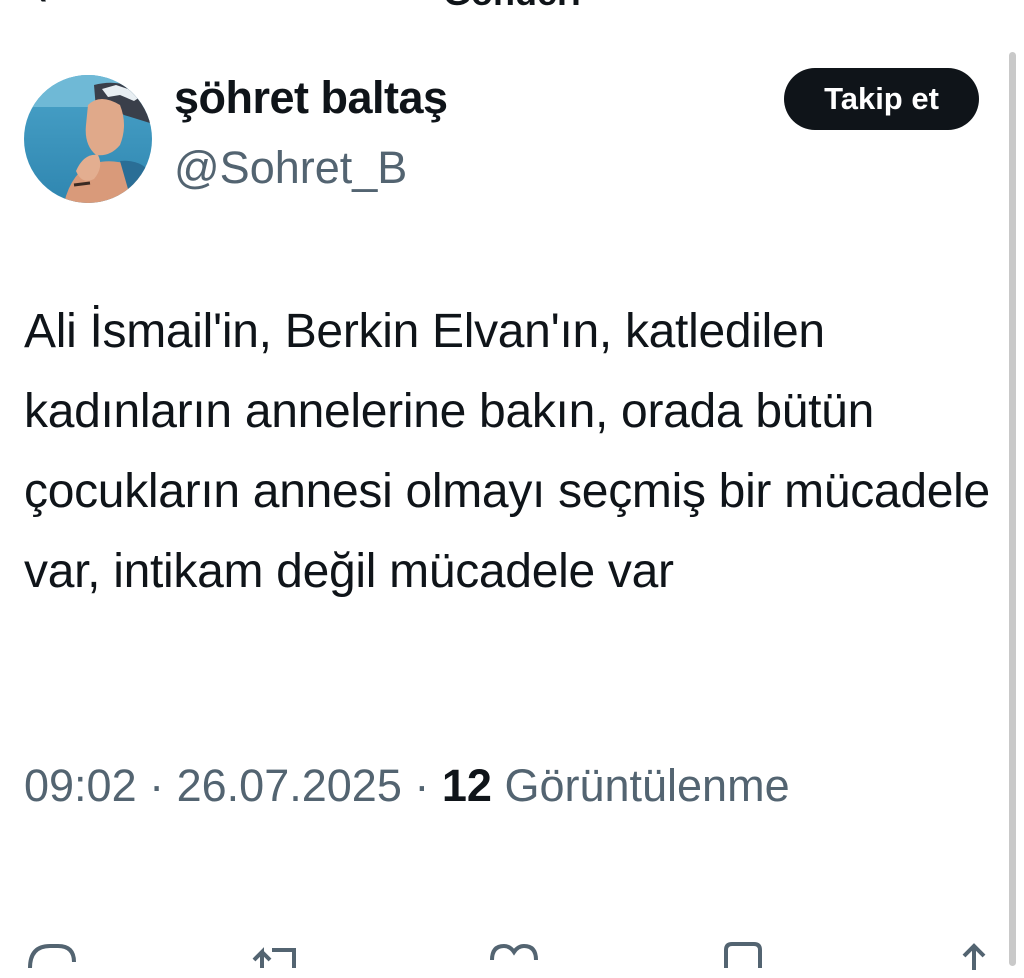 The width and height of the screenshot is (1024, 978). What do you see at coordinates (276, 958) in the screenshot?
I see `repost-icon` at bounding box center [276, 958].